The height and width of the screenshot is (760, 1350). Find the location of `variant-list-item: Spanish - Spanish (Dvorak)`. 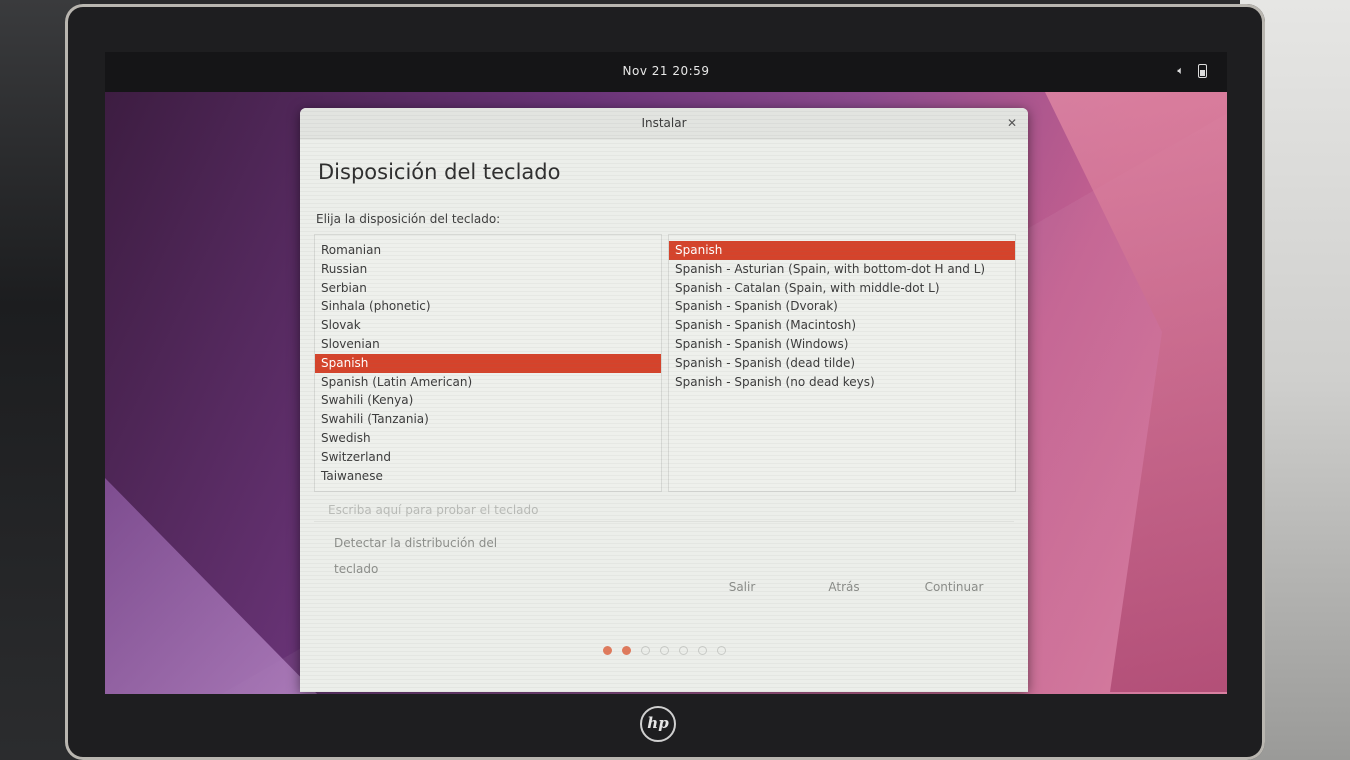

variant-list-item: Spanish - Spanish (Dvorak) is located at coordinates (842, 306).